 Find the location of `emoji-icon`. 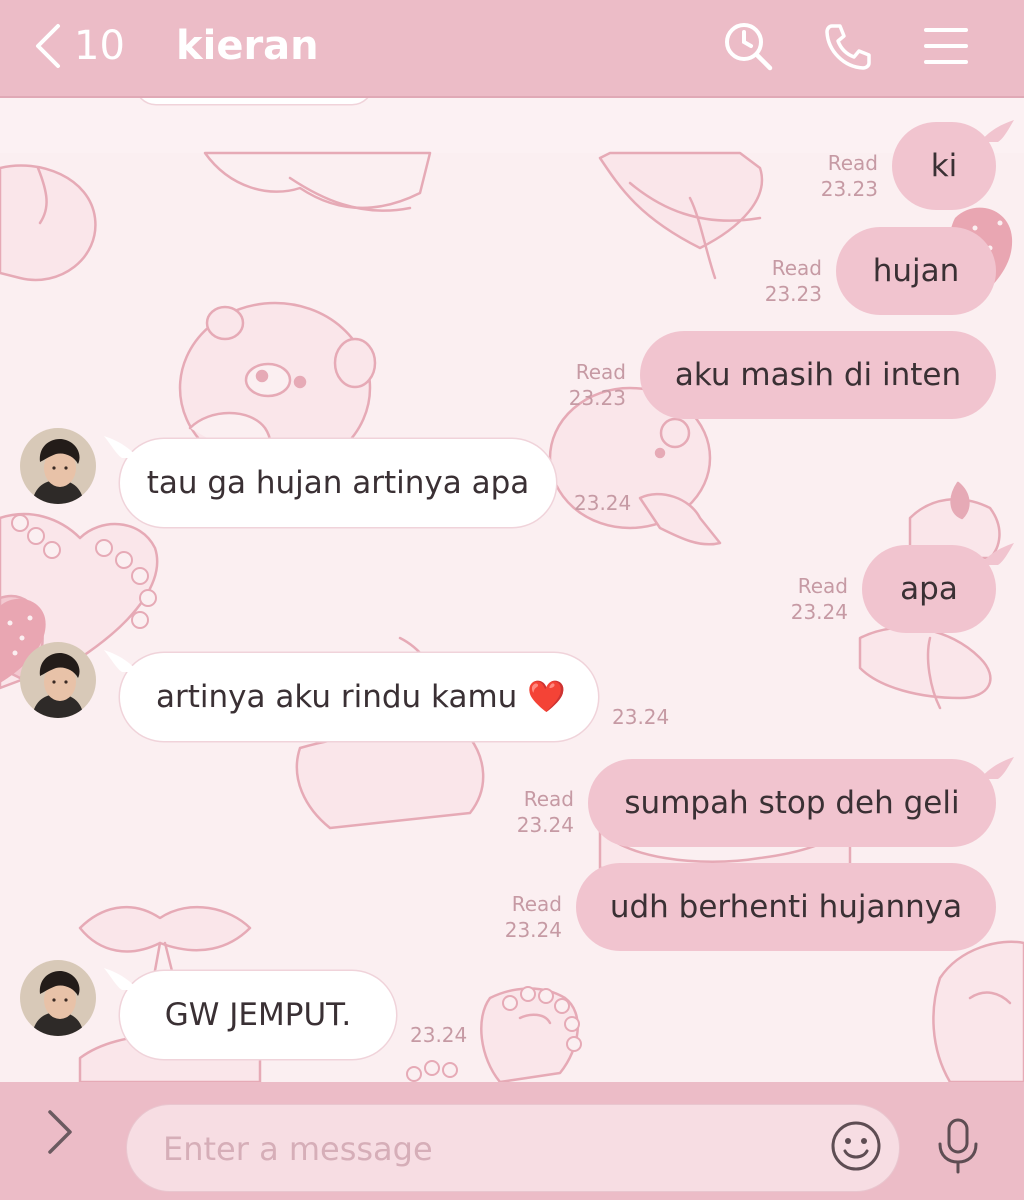

emoji-icon is located at coordinates (856, 1146).